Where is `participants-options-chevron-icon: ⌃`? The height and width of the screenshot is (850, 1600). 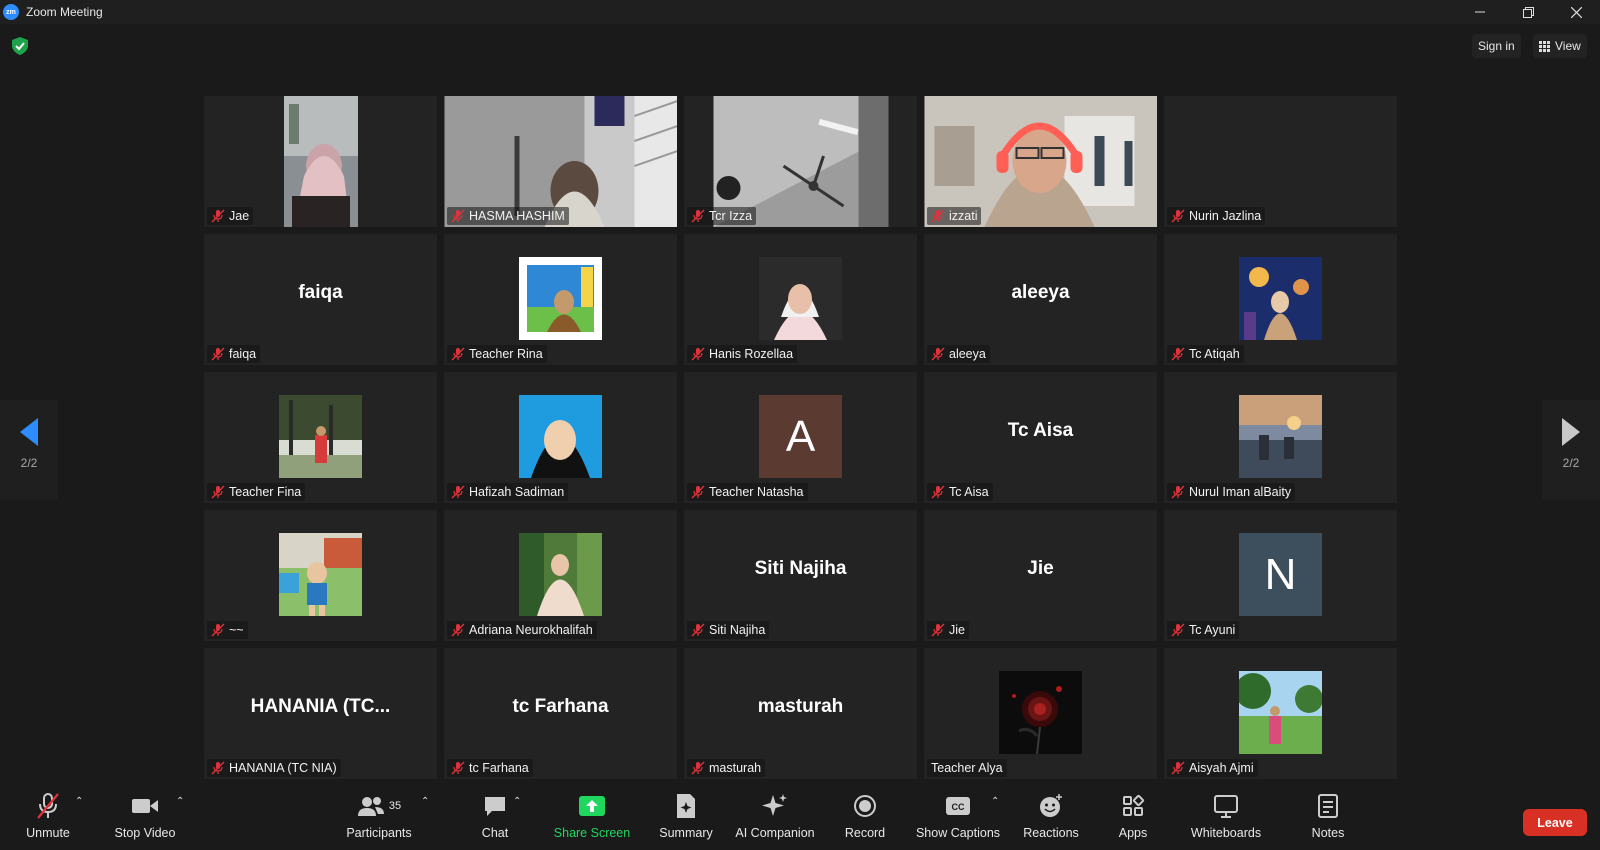 participants-options-chevron-icon: ⌃ is located at coordinates (425, 801).